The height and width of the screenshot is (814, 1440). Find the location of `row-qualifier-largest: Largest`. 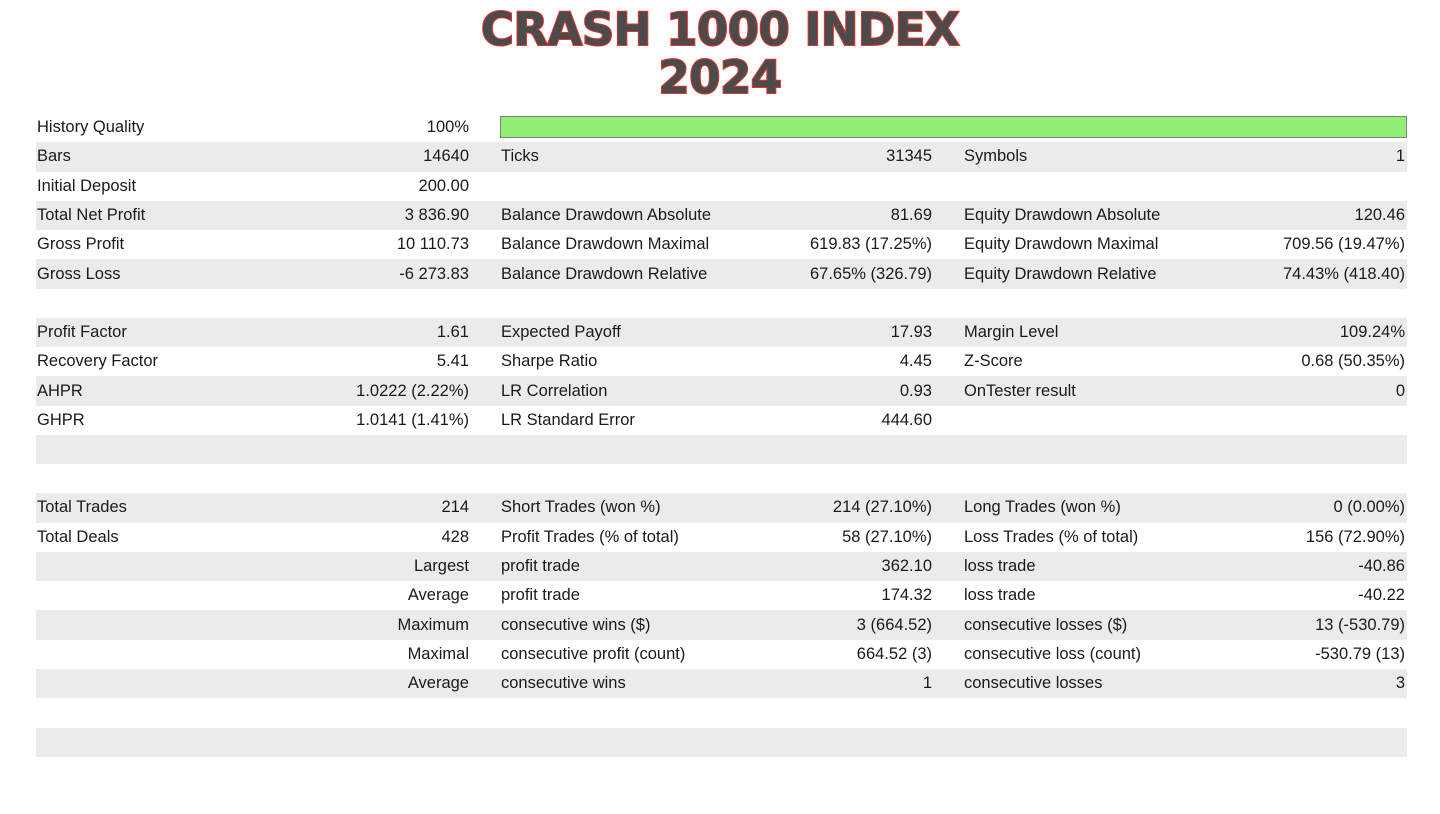

row-qualifier-largest: Largest is located at coordinates (441, 566).